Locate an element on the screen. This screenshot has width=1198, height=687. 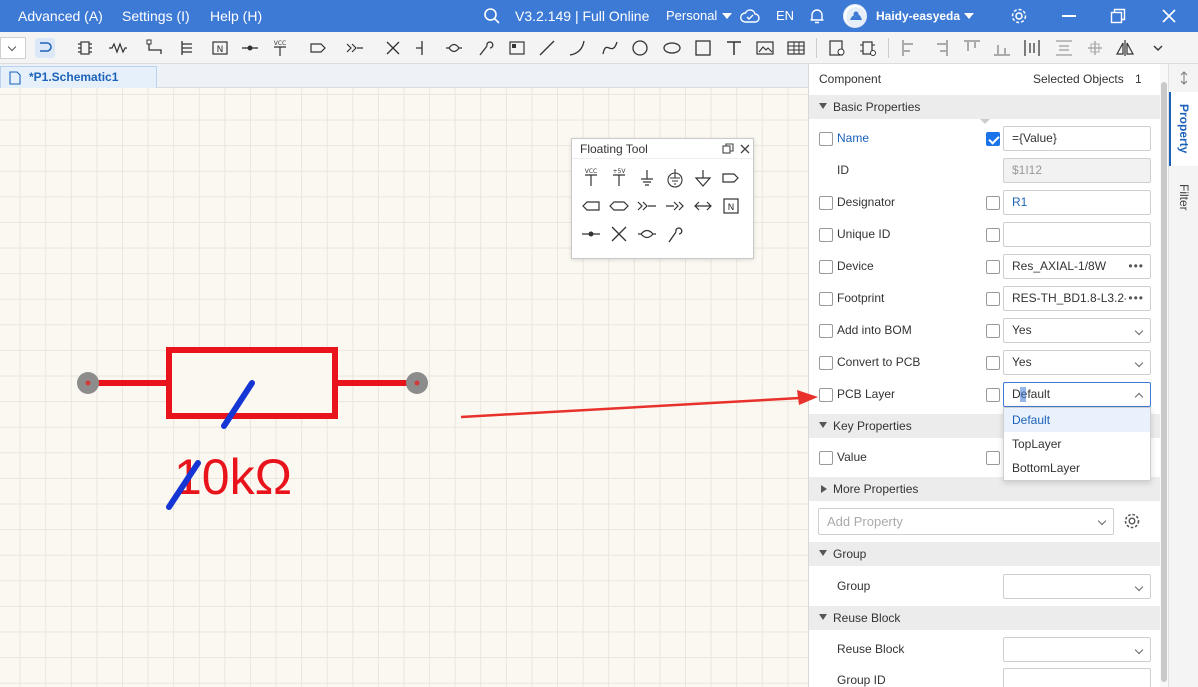
group-id-field is located at coordinates (1077, 677).